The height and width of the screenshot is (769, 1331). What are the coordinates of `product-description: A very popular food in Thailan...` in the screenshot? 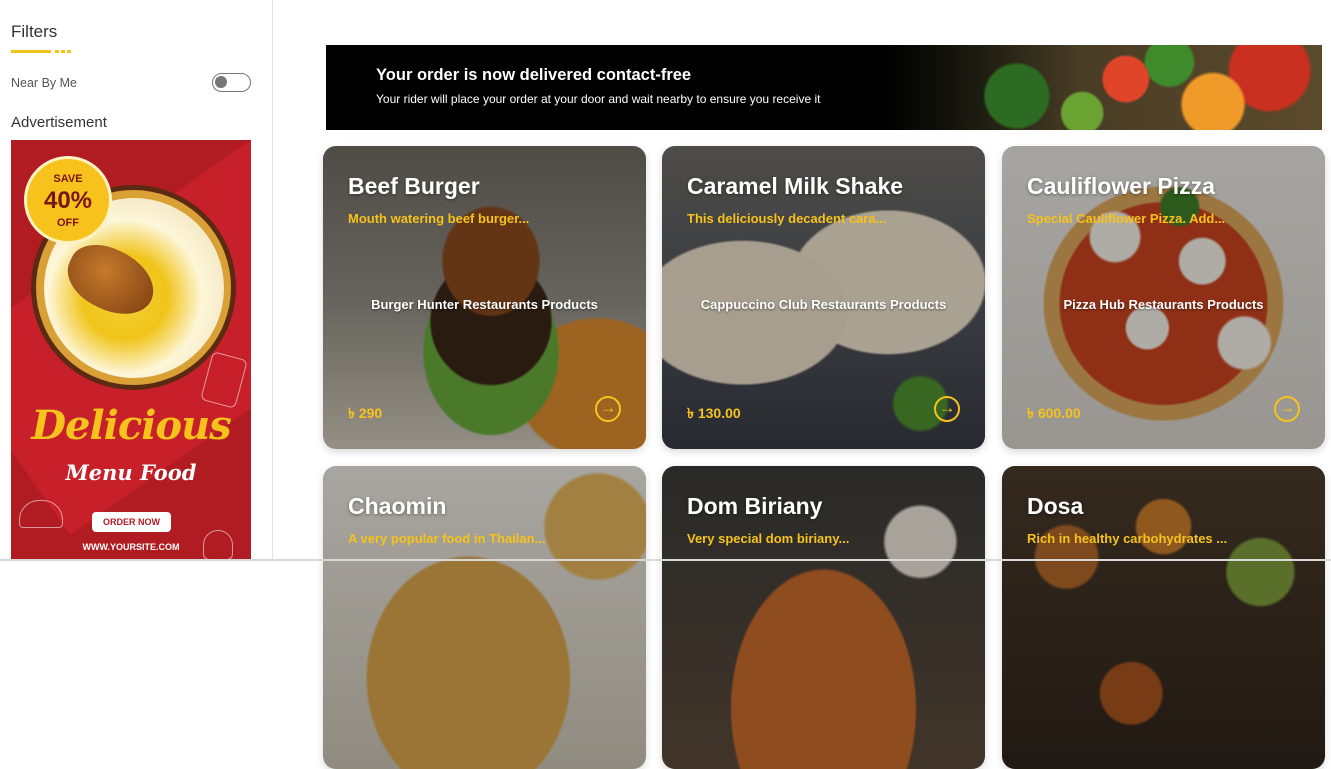 It's located at (447, 538).